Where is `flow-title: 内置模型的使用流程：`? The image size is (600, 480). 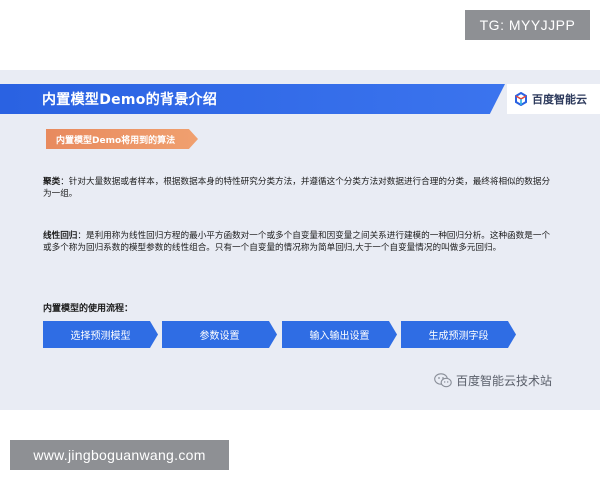 flow-title: 内置模型的使用流程： is located at coordinates (88, 309).